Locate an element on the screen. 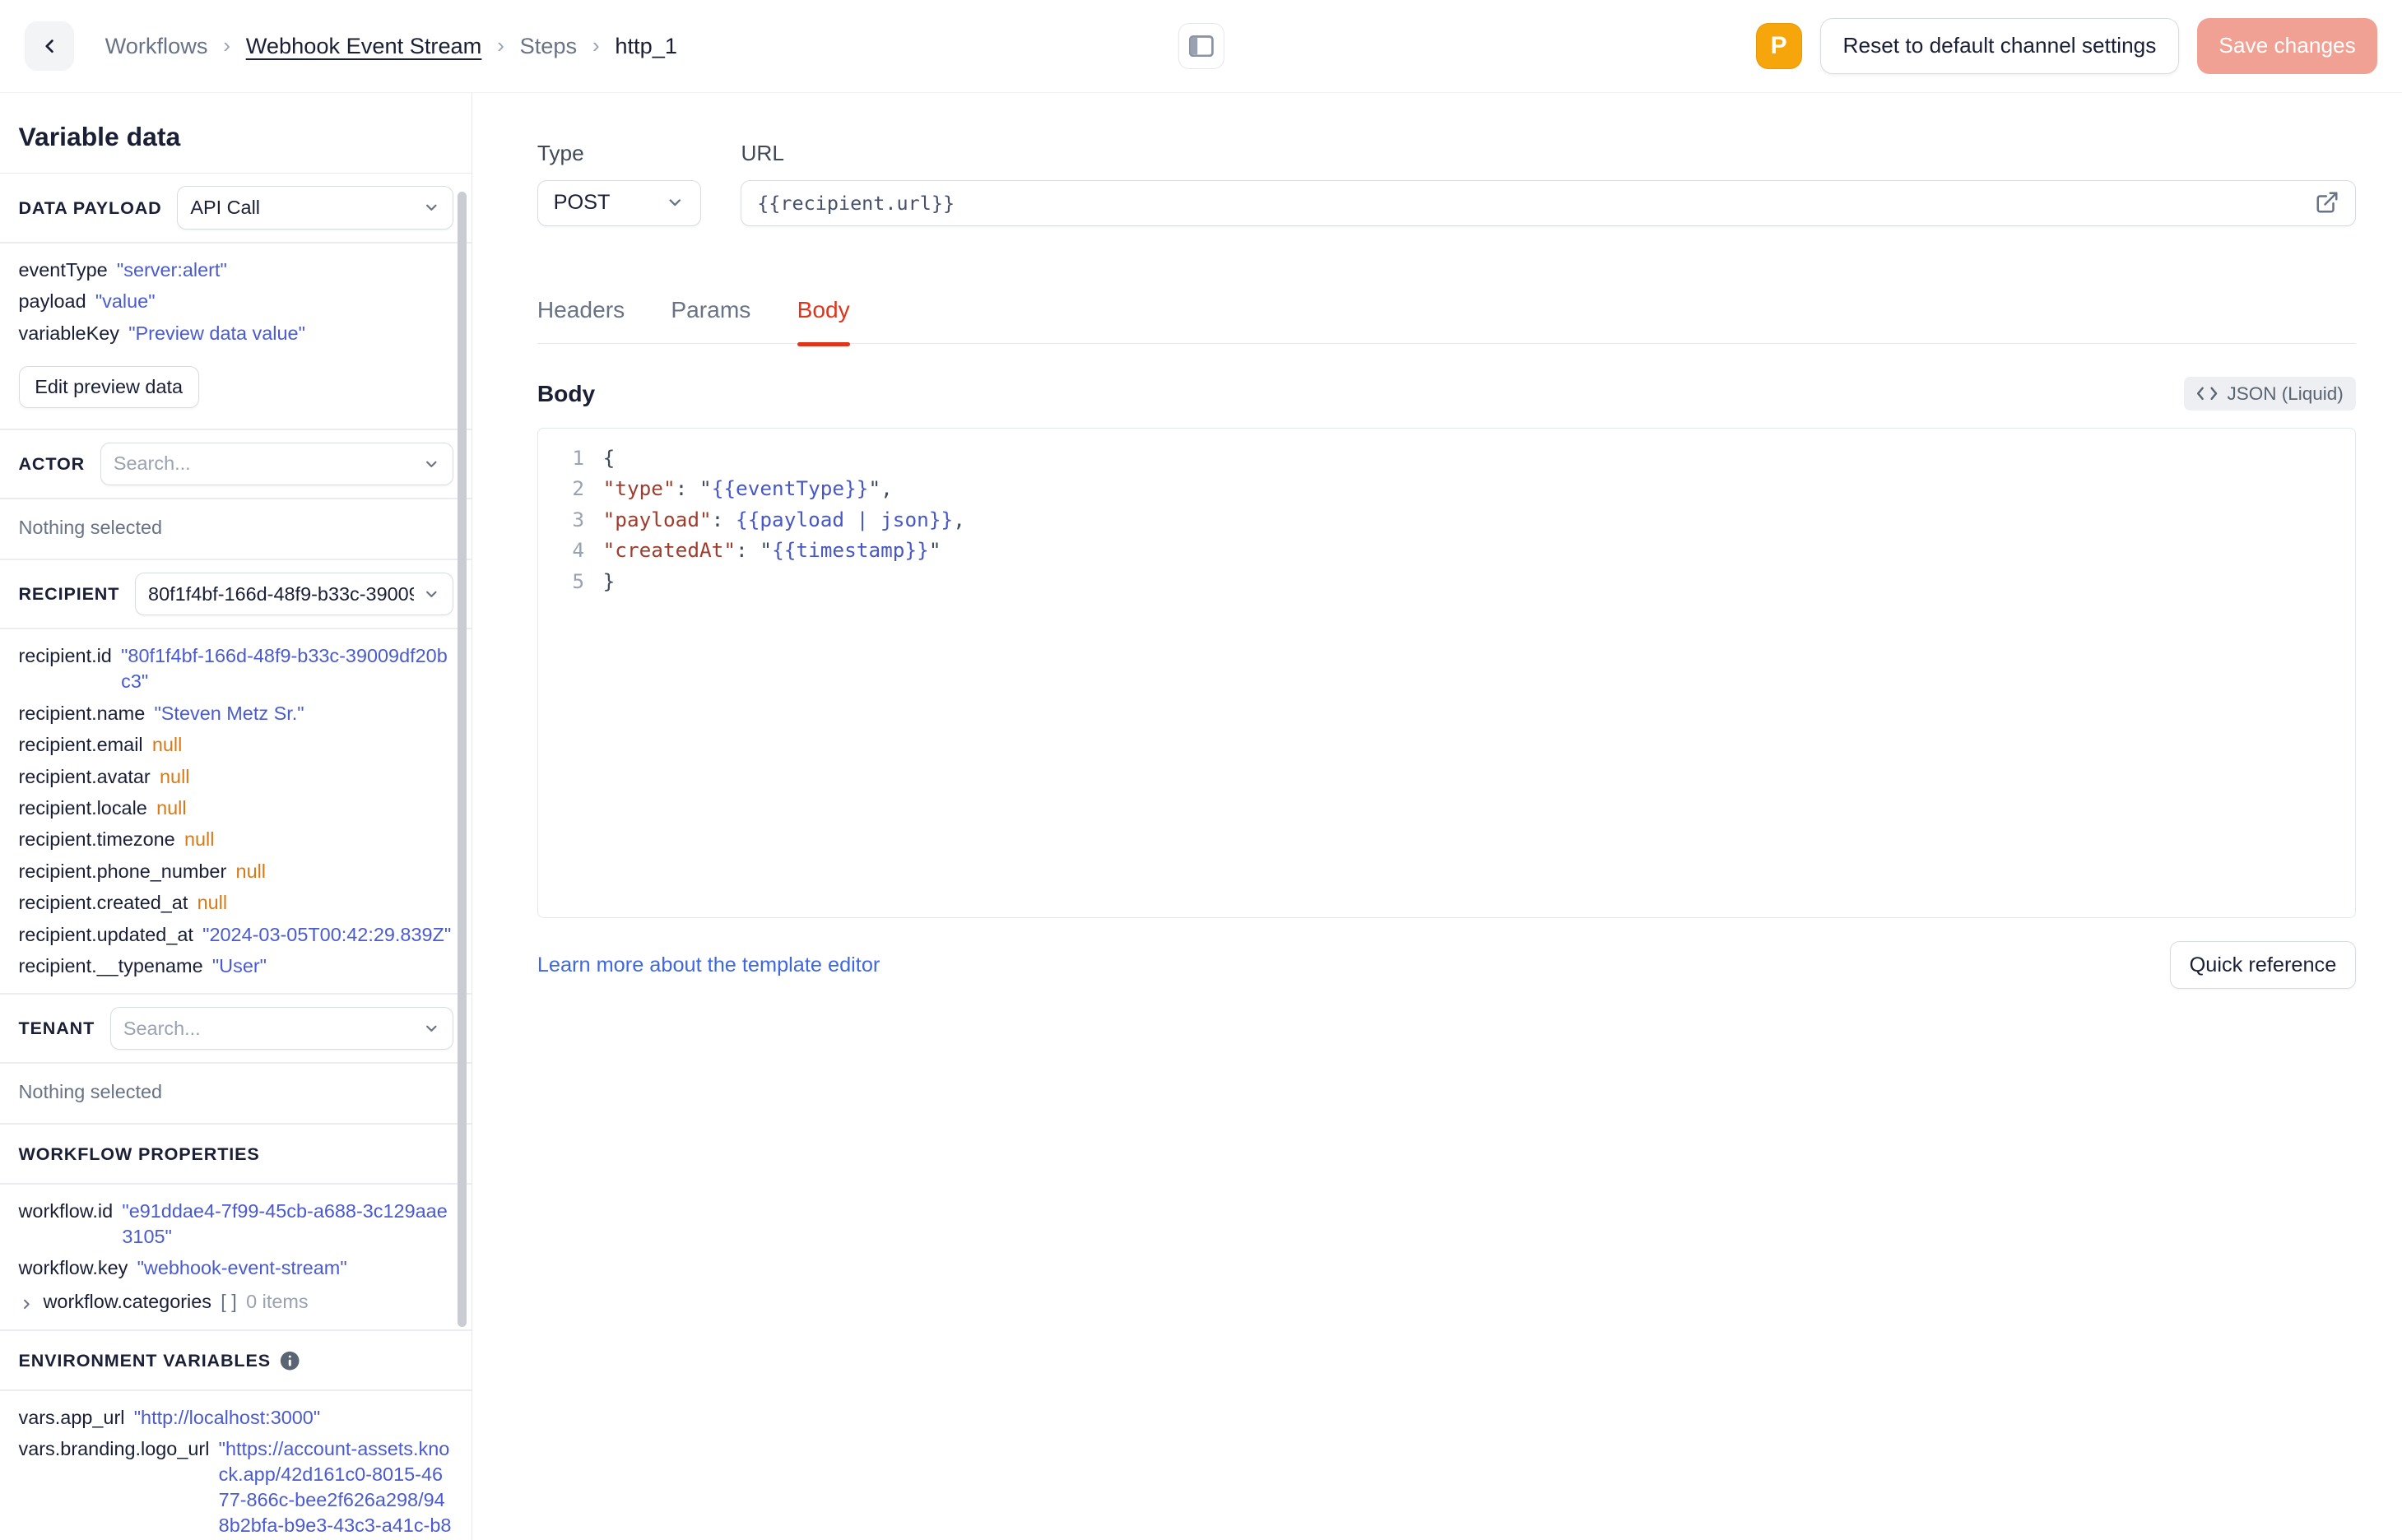  variable-row: recipient.timezone null is located at coordinates (236, 840).